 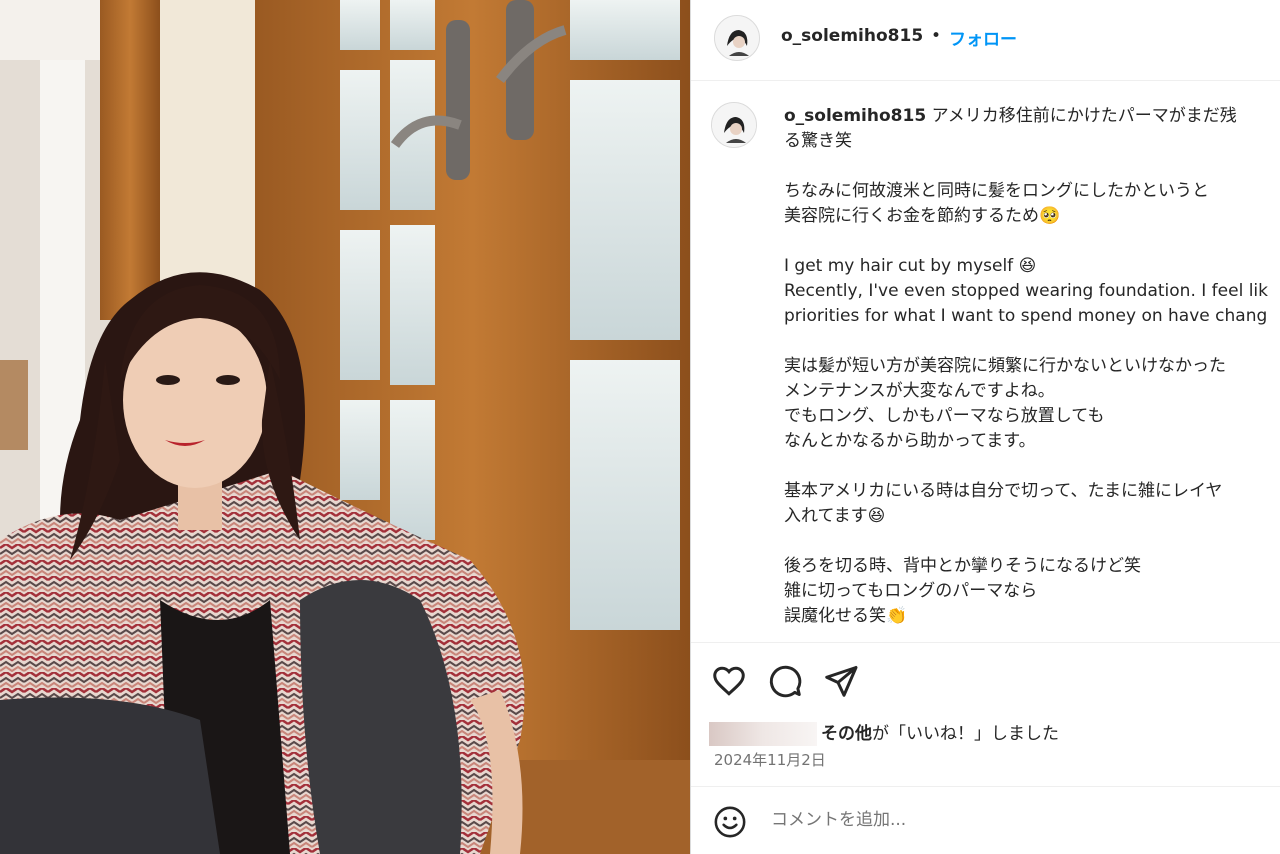 I want to click on comment-input, so click(x=1011, y=820).